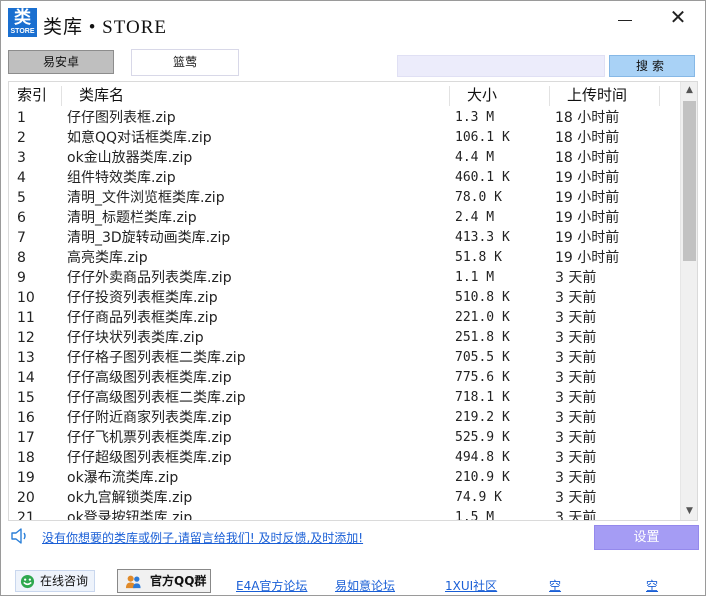  Describe the element at coordinates (482, 437) in the screenshot. I see `row-size: 525.9 K` at that location.